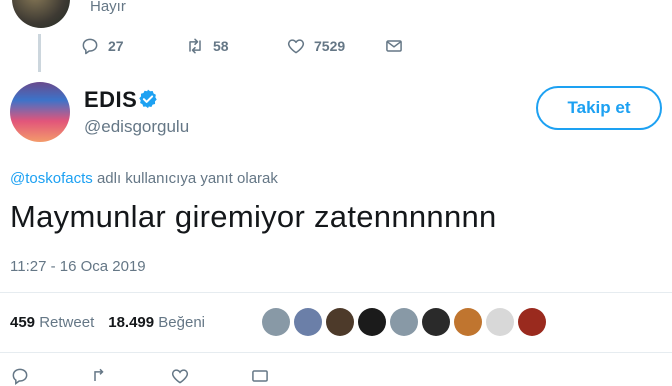 This screenshot has height=386, width=672. Describe the element at coordinates (39, 53) in the screenshot. I see `thread-connector-line` at that location.